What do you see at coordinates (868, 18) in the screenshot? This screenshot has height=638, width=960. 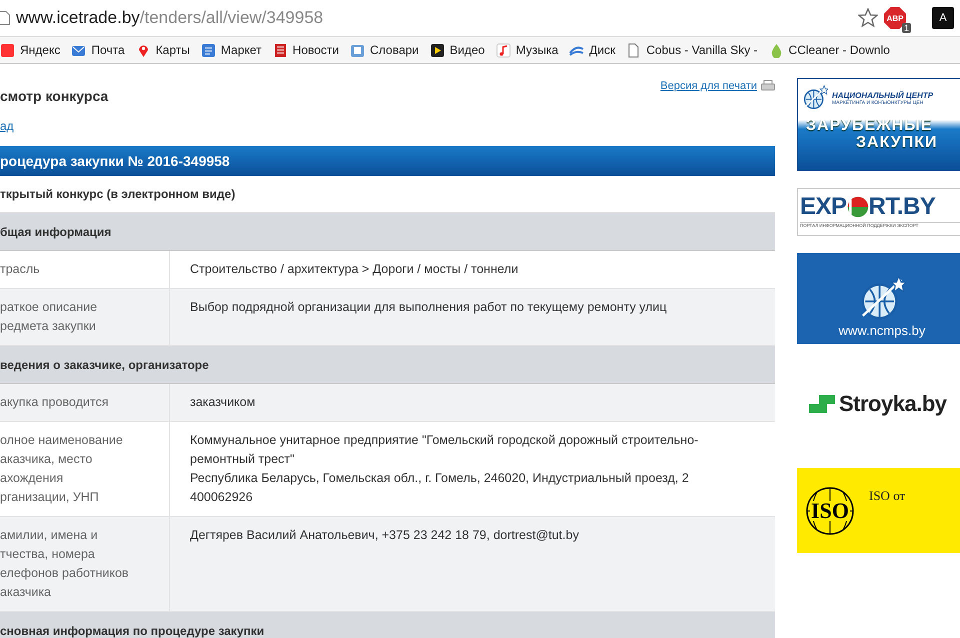 I see `star-icon` at bounding box center [868, 18].